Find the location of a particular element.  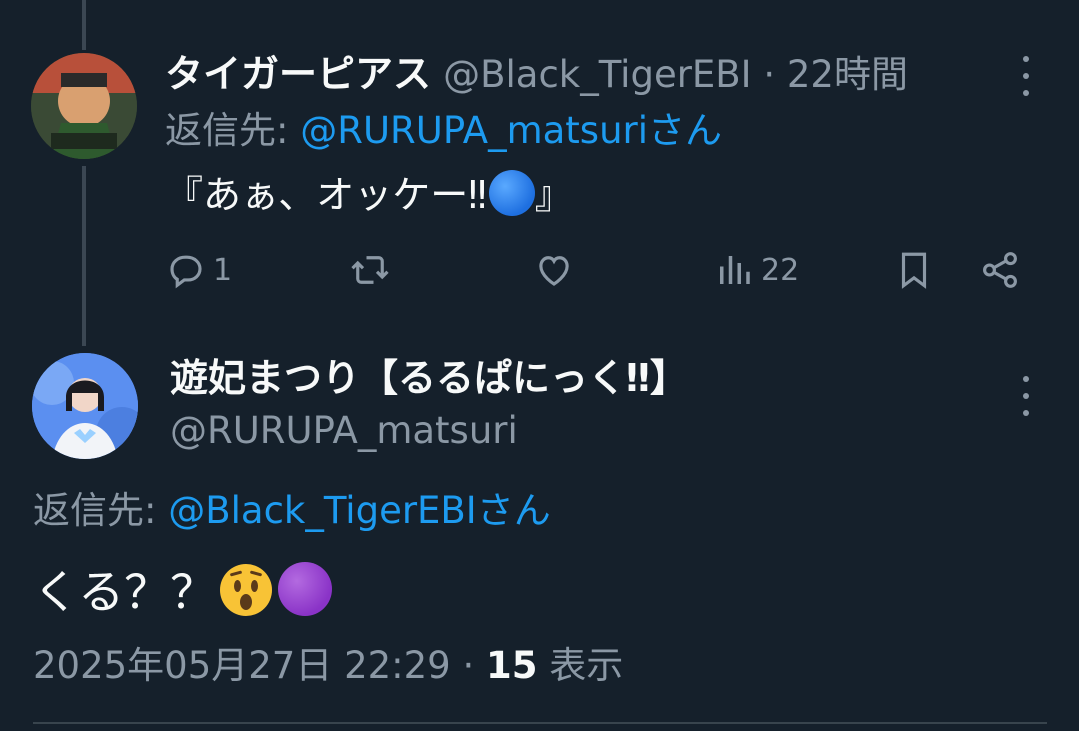

share-button is located at coordinates (1000, 270).